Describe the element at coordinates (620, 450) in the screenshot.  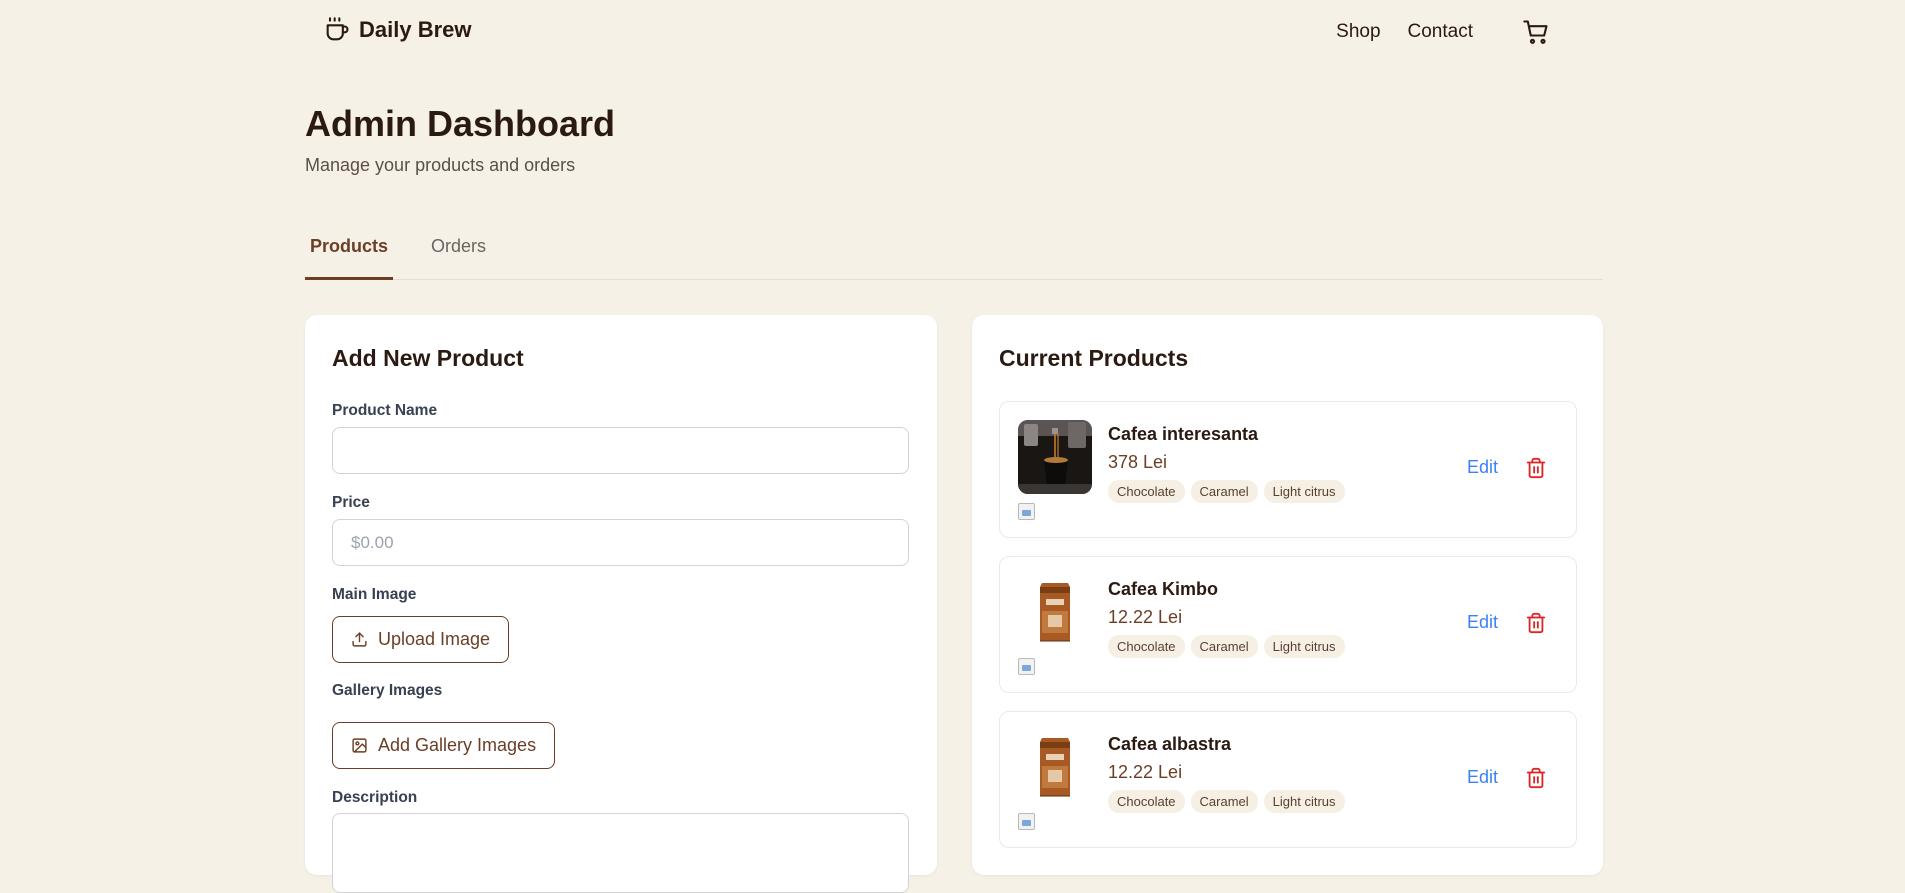
I see `product-name-input` at that location.